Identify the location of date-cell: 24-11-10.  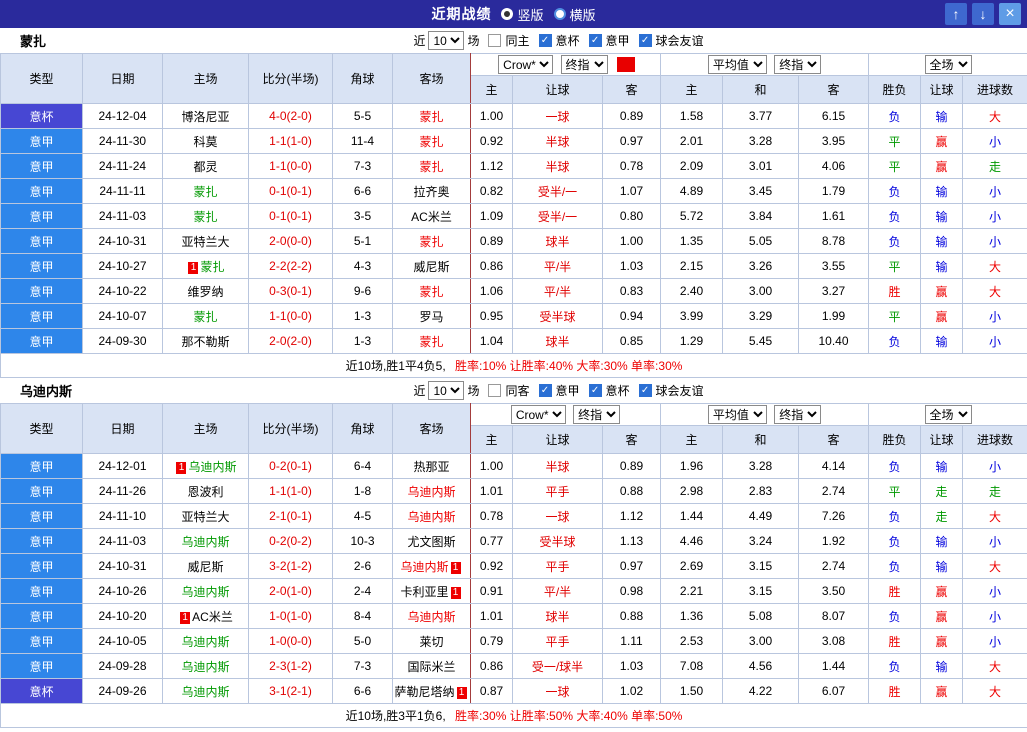
(122, 516).